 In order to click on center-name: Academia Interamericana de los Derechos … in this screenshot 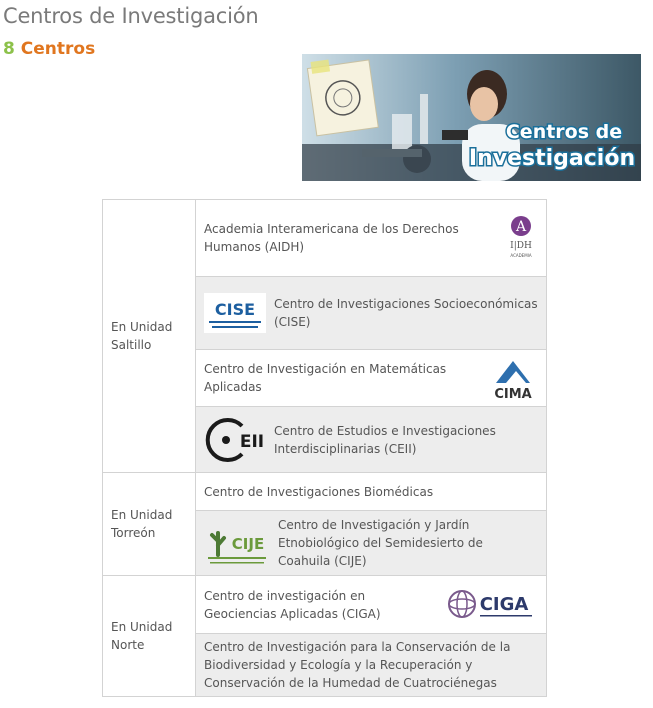, I will do `click(331, 238)`.